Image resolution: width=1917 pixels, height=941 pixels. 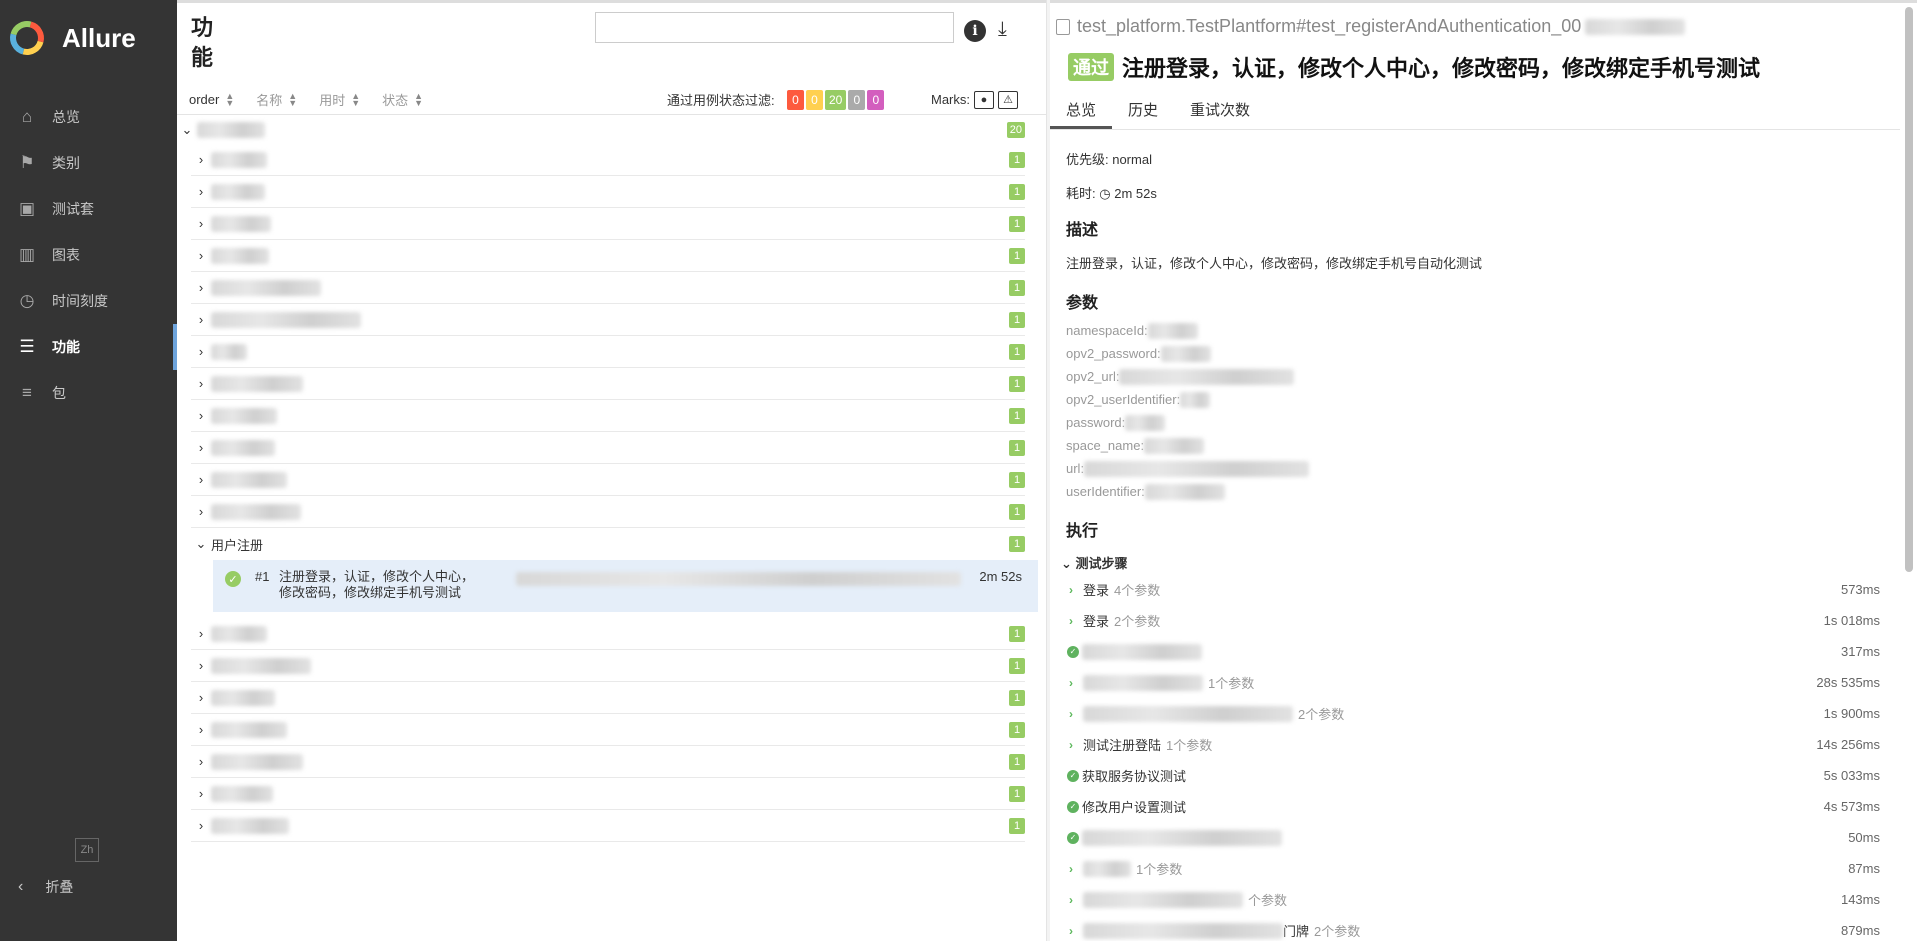 I want to click on sort-status: 状态 ▲ ▼, so click(x=402, y=99).